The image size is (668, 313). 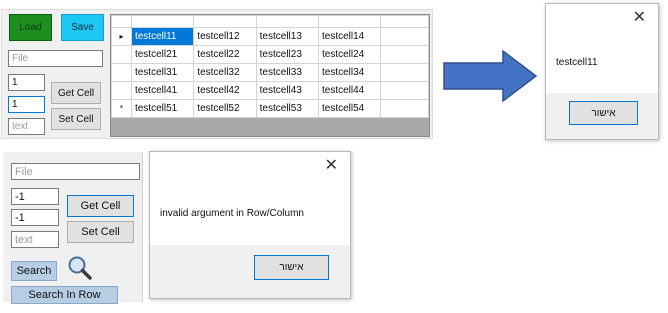 I want to click on grid-cell: testcell14, so click(x=349, y=36).